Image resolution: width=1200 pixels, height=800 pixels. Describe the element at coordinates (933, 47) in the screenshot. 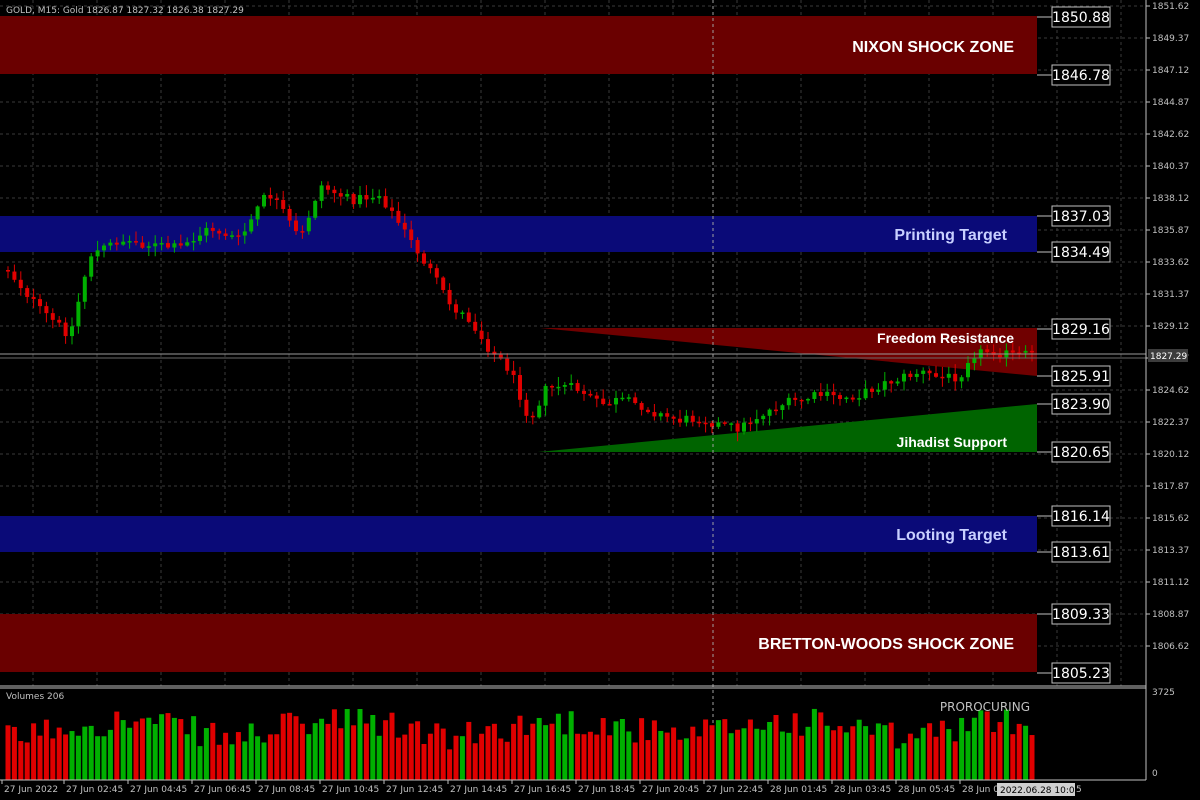

I see `nixon-zone-label: NIXON SHOCK ZONE` at that location.